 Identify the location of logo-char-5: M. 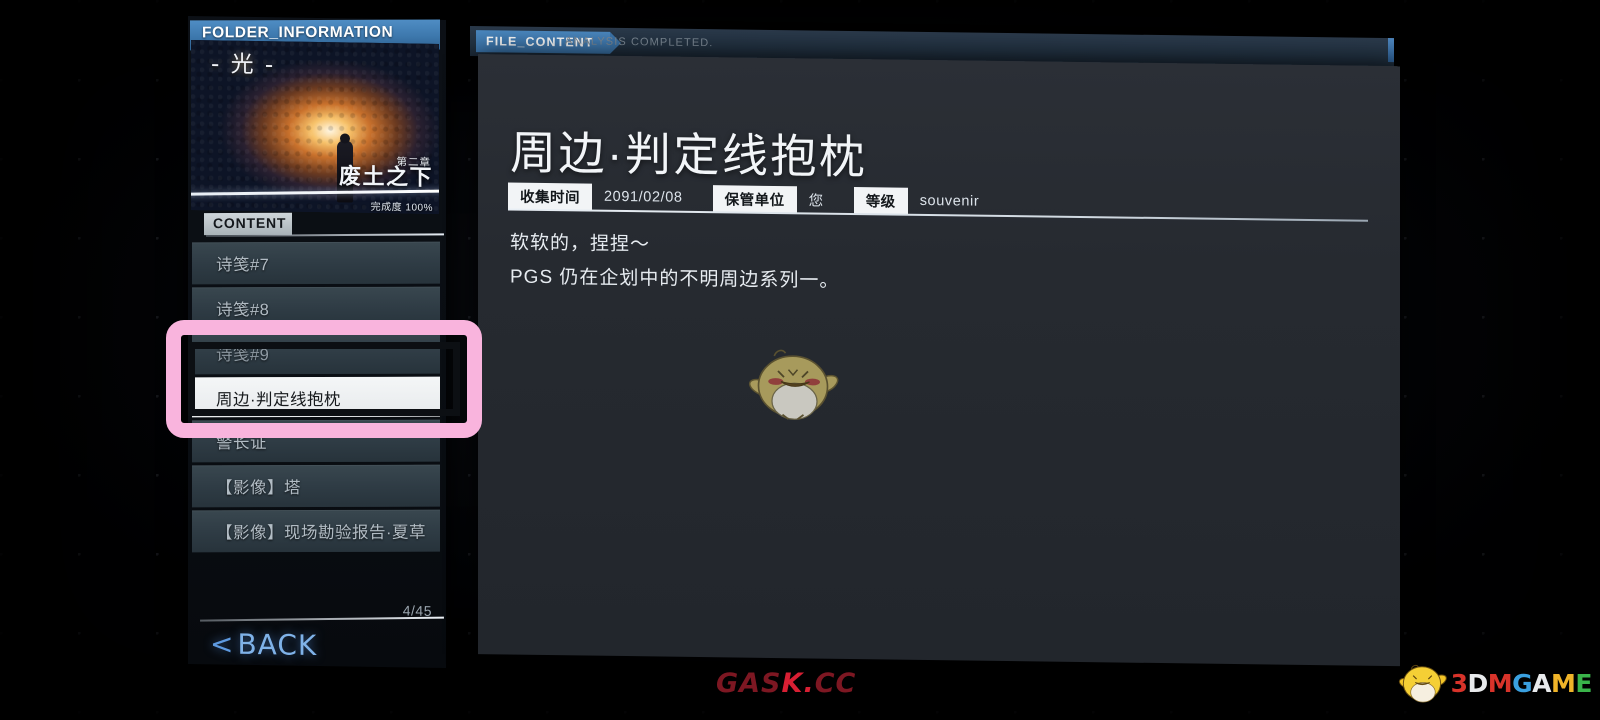
(1563, 683).